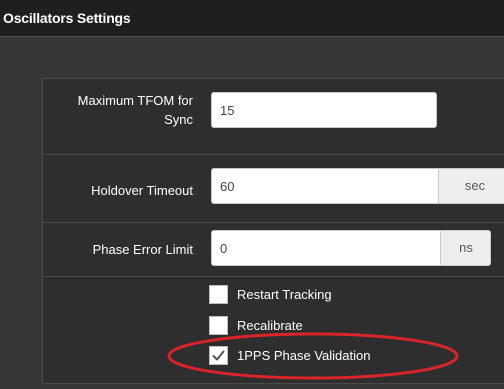  What do you see at coordinates (218, 294) in the screenshot?
I see `restart-tracking-checkbox` at bounding box center [218, 294].